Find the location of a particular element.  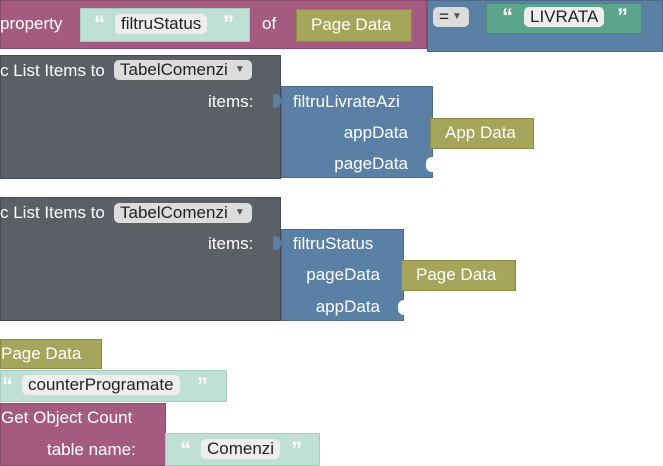

property-name-field: filtruStatus is located at coordinates (161, 24).